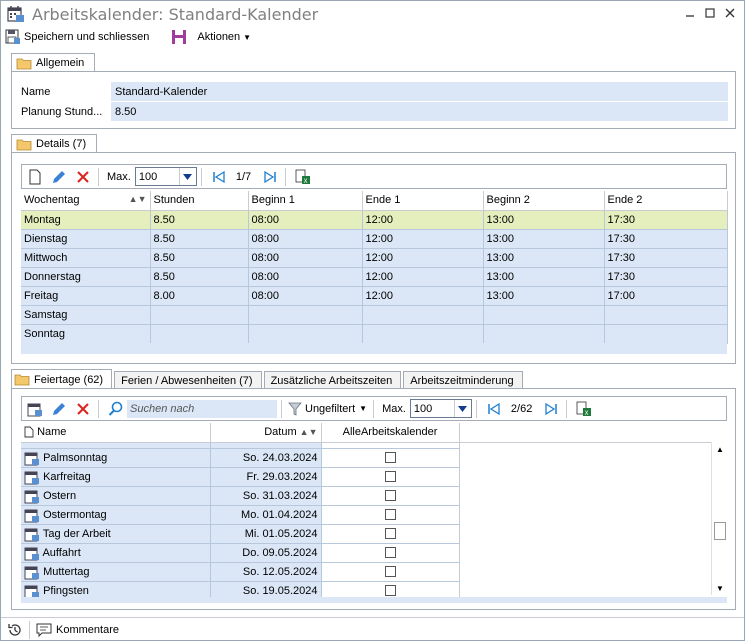 The width and height of the screenshot is (745, 641). Describe the element at coordinates (419, 91) in the screenshot. I see `name-input: Standard-Kalender` at that location.